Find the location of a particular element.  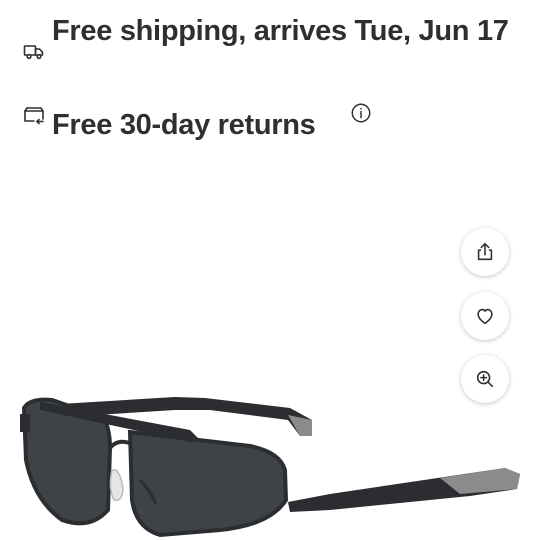

share-button is located at coordinates (485, 252).